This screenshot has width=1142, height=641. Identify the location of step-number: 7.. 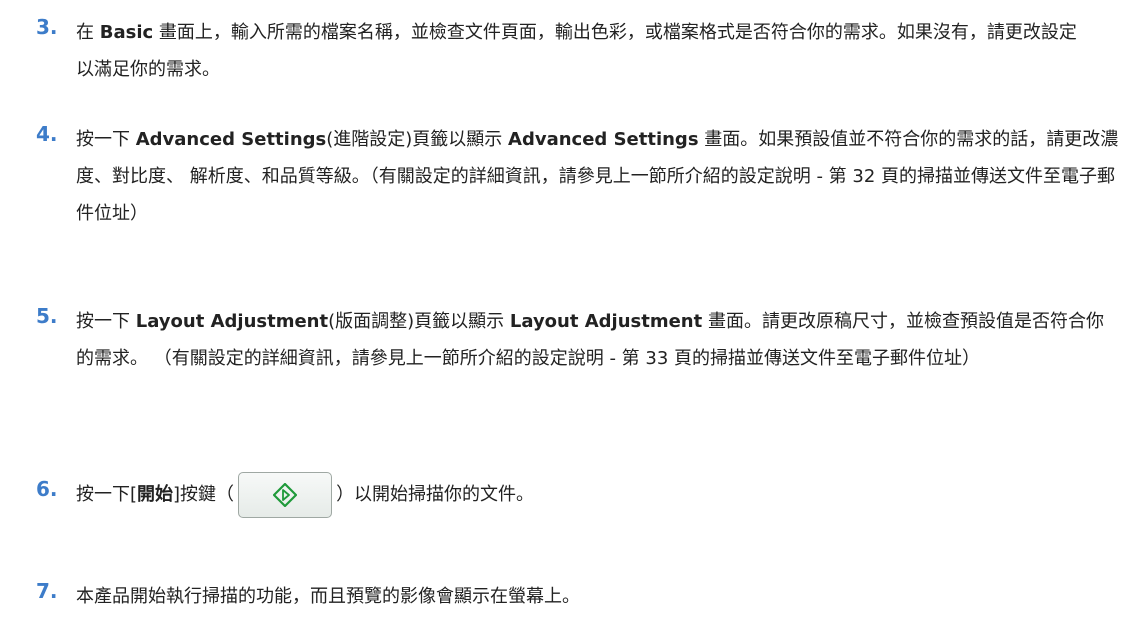
(47, 591).